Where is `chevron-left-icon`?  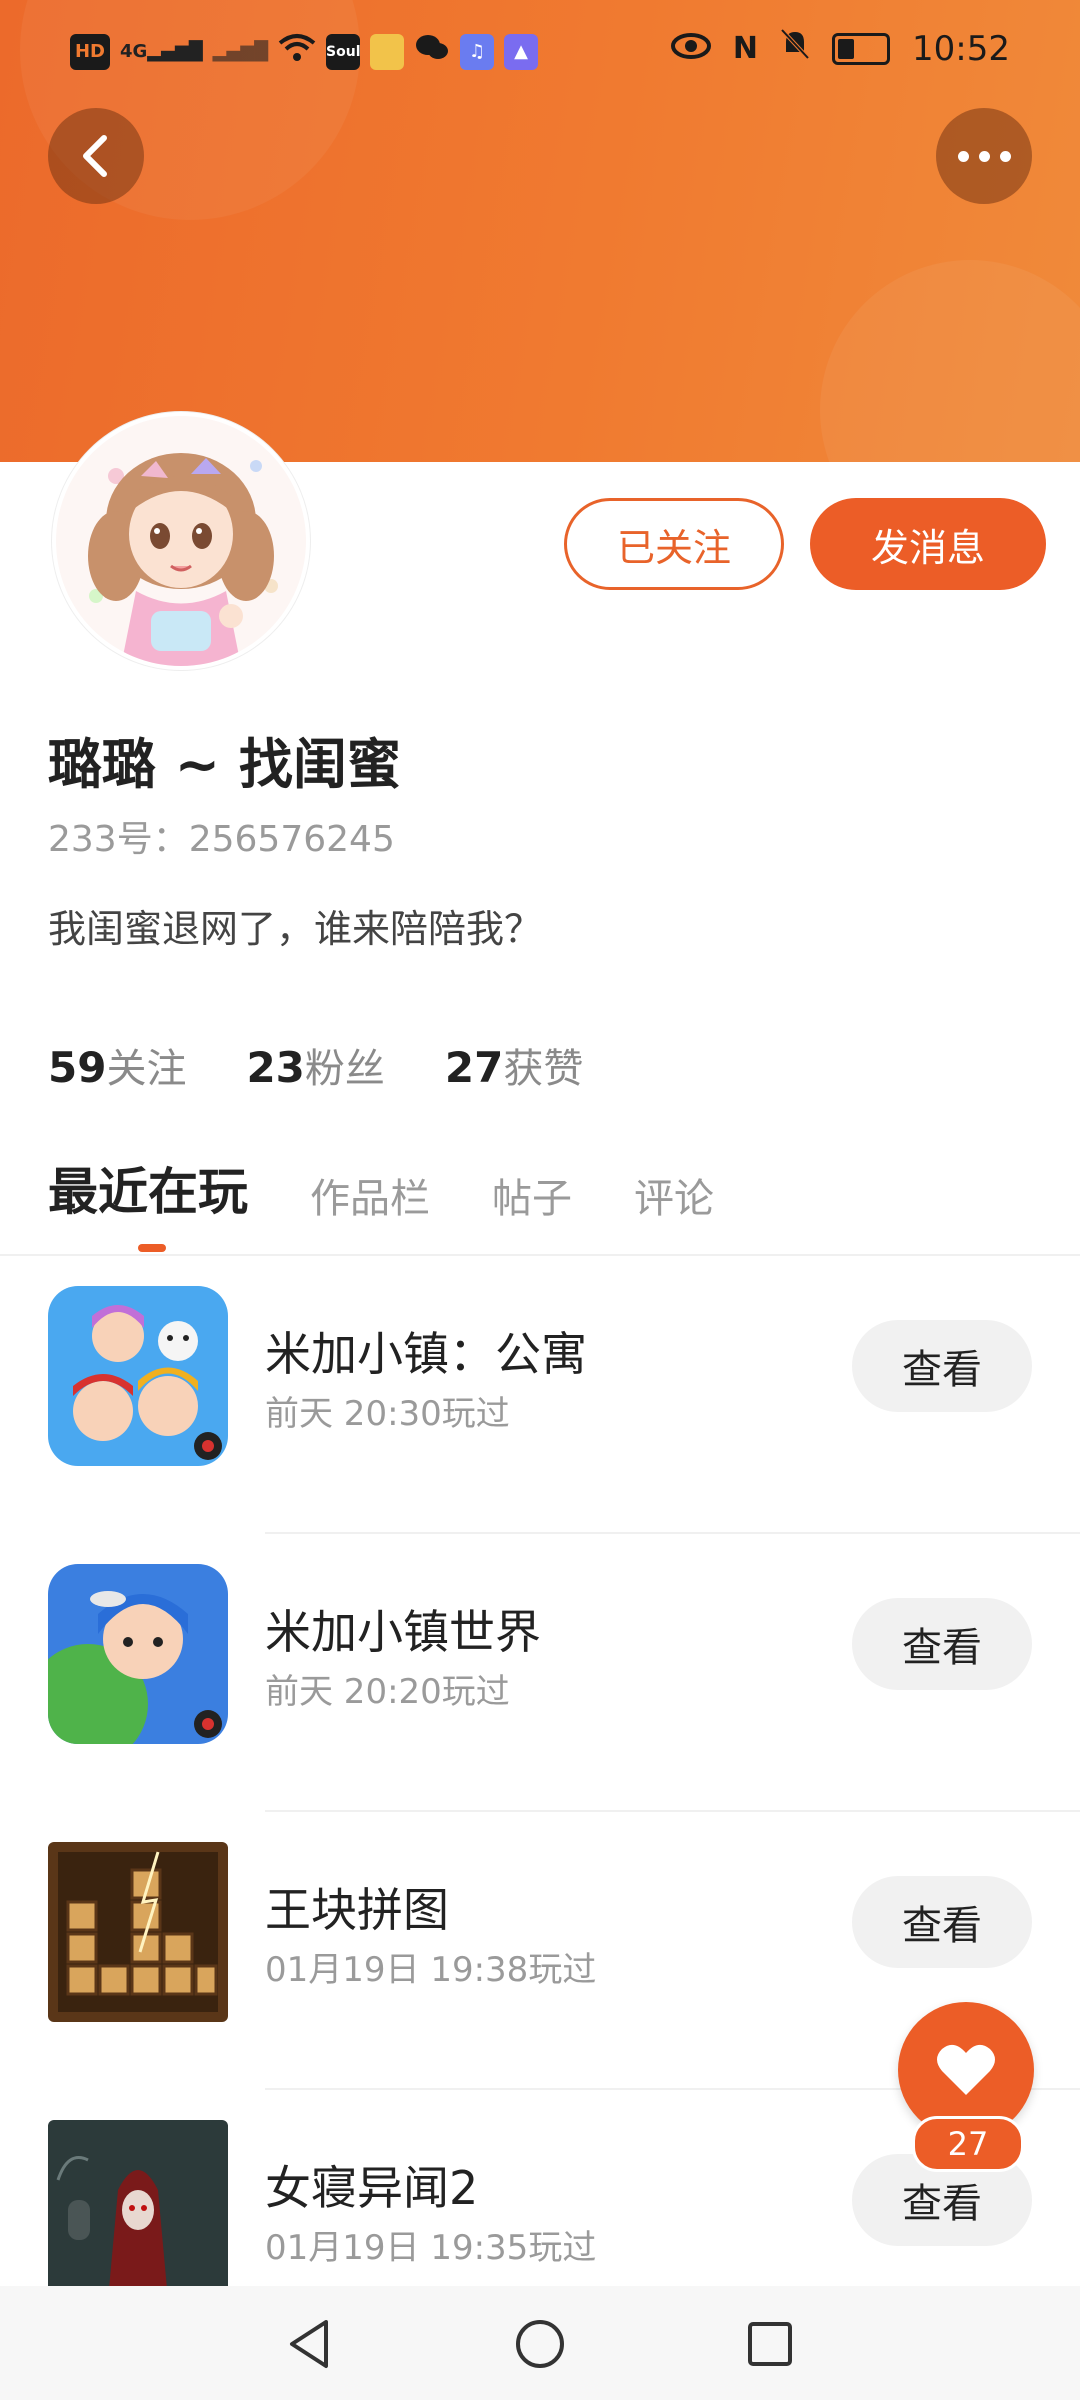 chevron-left-icon is located at coordinates (95, 156).